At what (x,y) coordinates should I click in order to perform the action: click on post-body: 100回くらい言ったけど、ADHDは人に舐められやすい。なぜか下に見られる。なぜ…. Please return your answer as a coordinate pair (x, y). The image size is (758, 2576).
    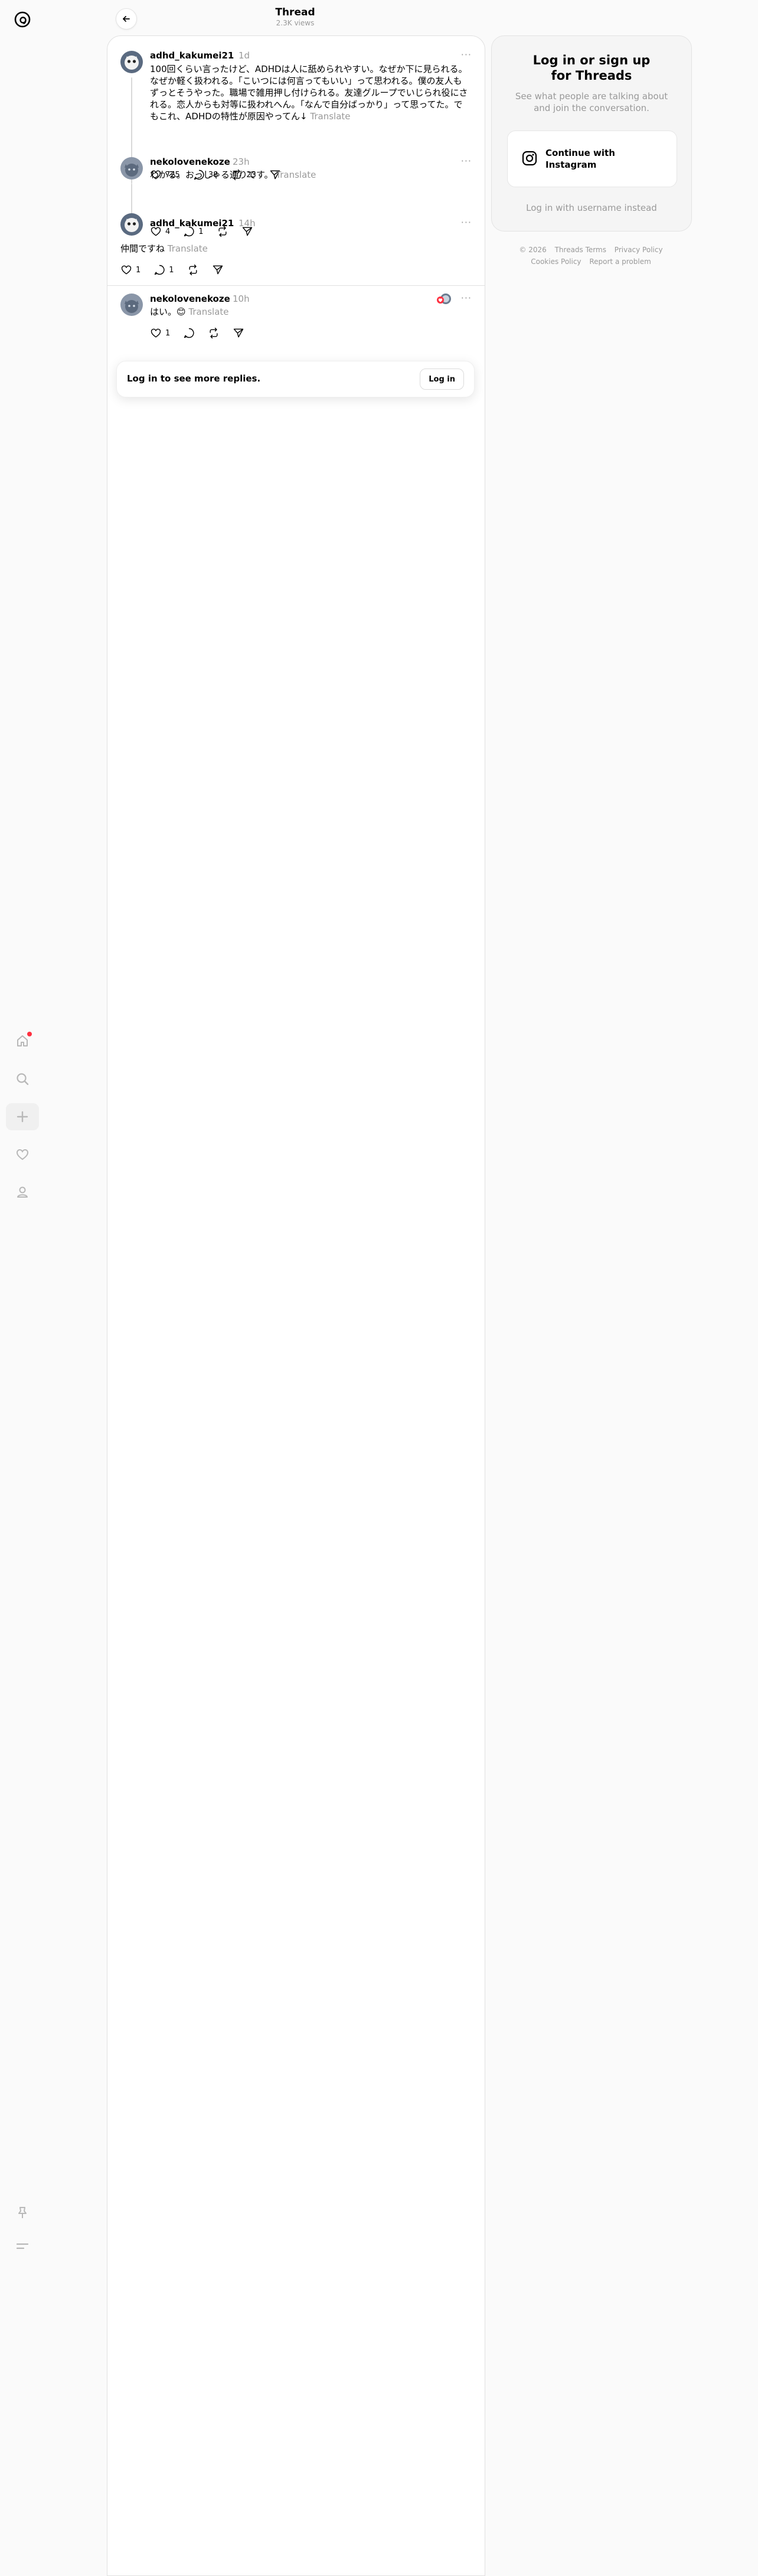
    Looking at the image, I should click on (309, 93).